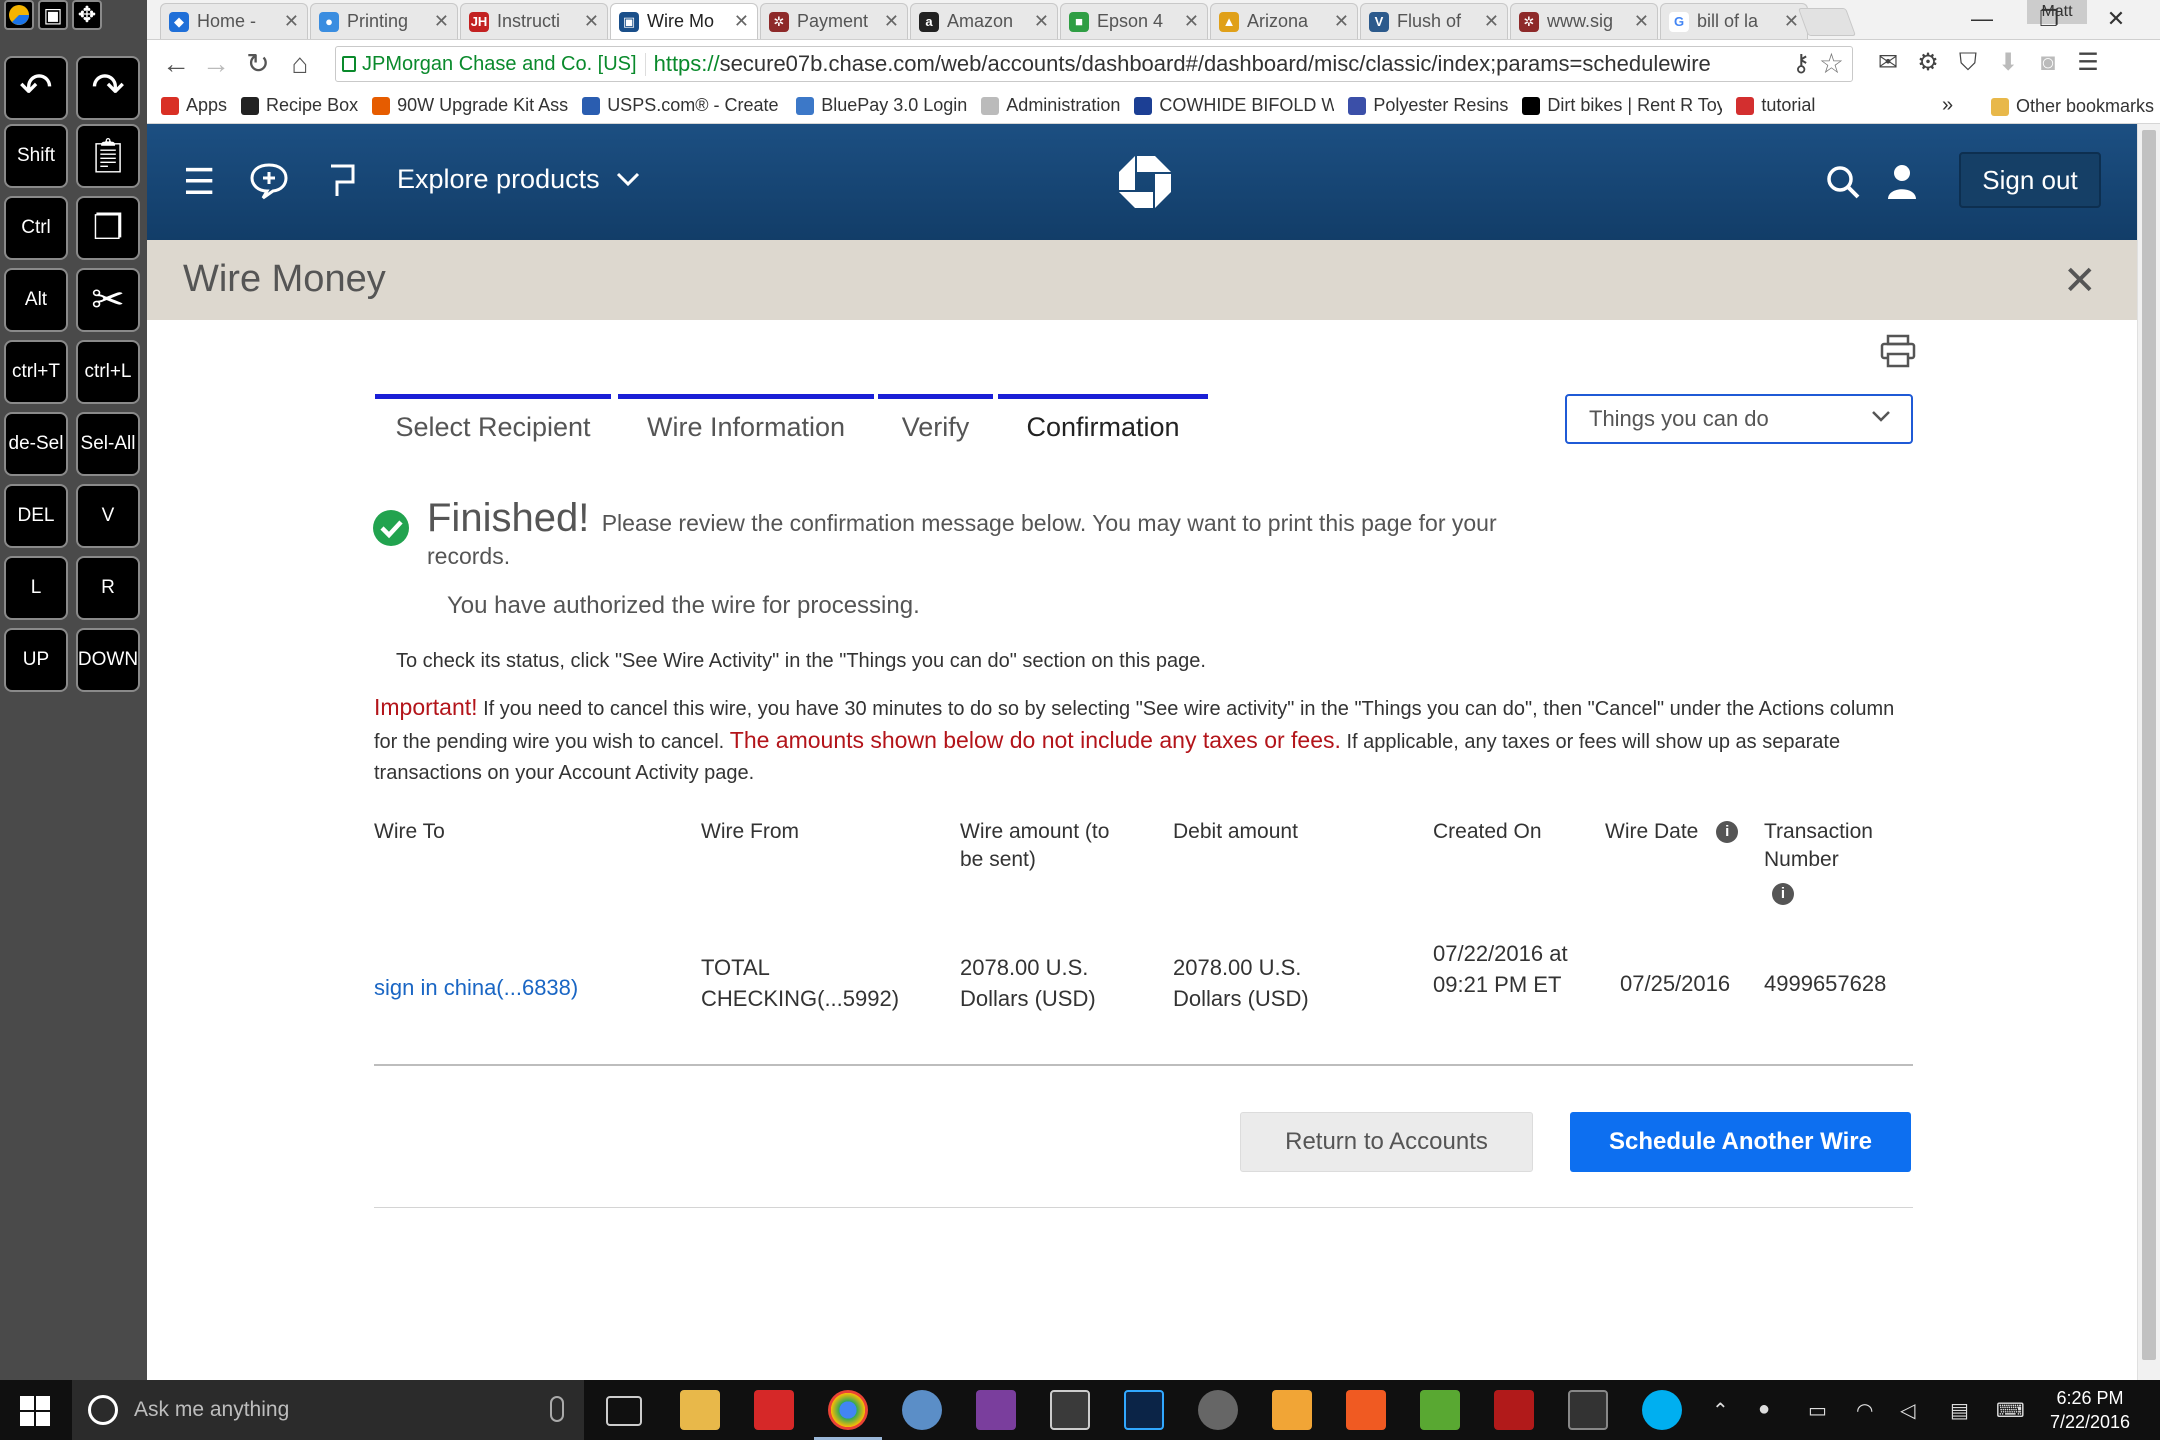  Describe the element at coordinates (1864, 1410) in the screenshot. I see `wifi-icon: ◠` at that location.